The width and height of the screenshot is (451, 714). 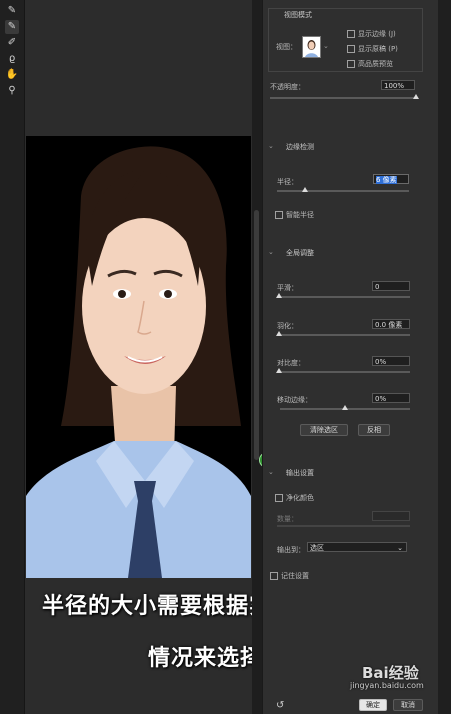 What do you see at coordinates (274, 576) in the screenshot?
I see `remember-settings-checkbox` at bounding box center [274, 576].